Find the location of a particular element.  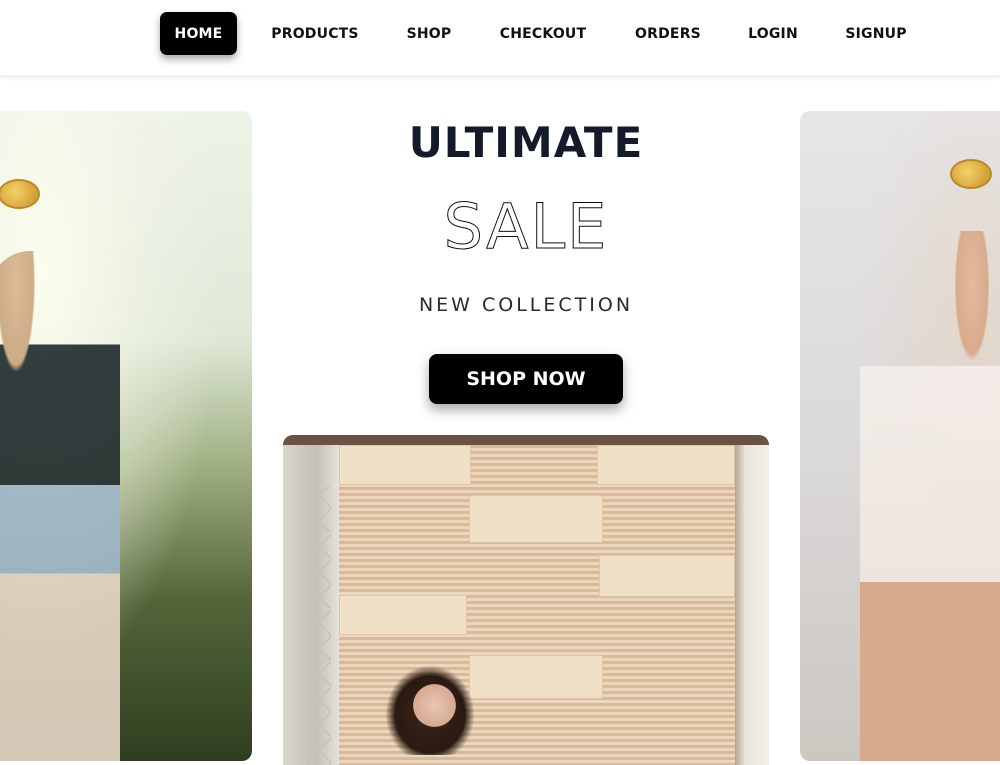

left-model-figure is located at coordinates (60, 506).